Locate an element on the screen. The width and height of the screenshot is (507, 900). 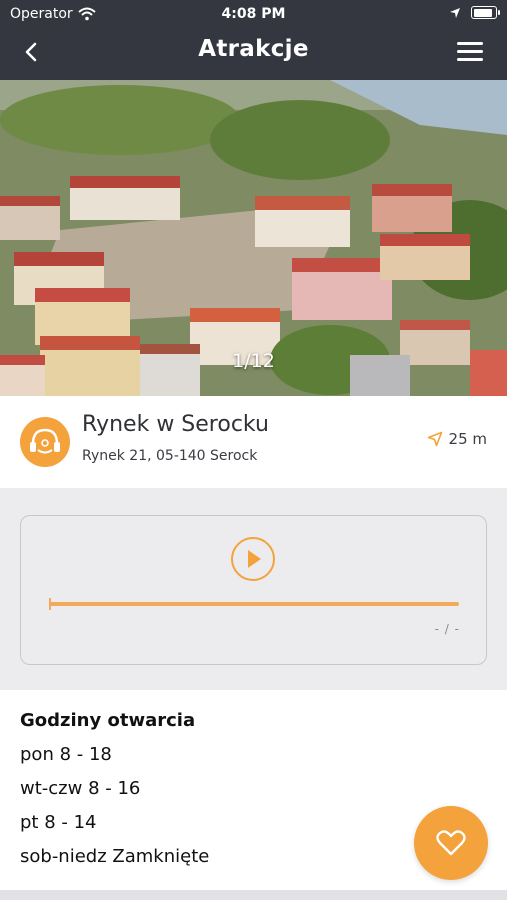
navigation-arrow-icon is located at coordinates (434, 439).